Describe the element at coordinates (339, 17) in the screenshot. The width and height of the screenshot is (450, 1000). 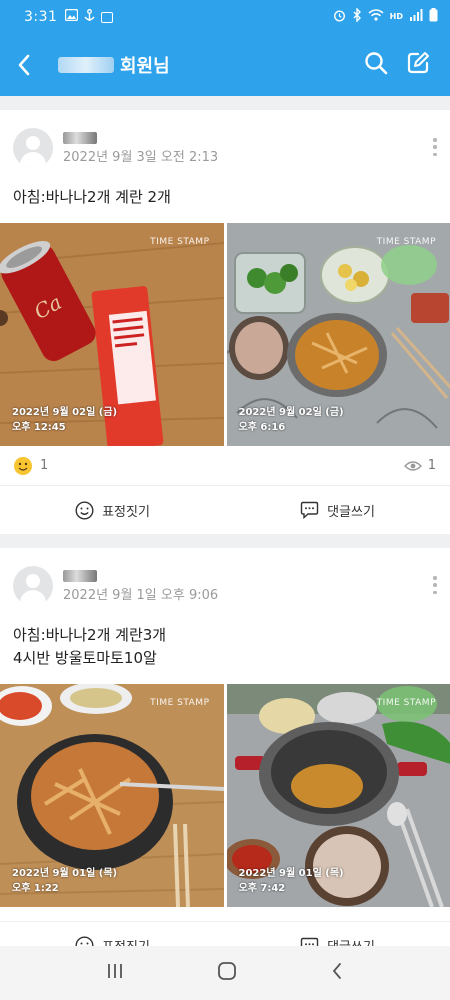
I see `alarm-icon` at that location.